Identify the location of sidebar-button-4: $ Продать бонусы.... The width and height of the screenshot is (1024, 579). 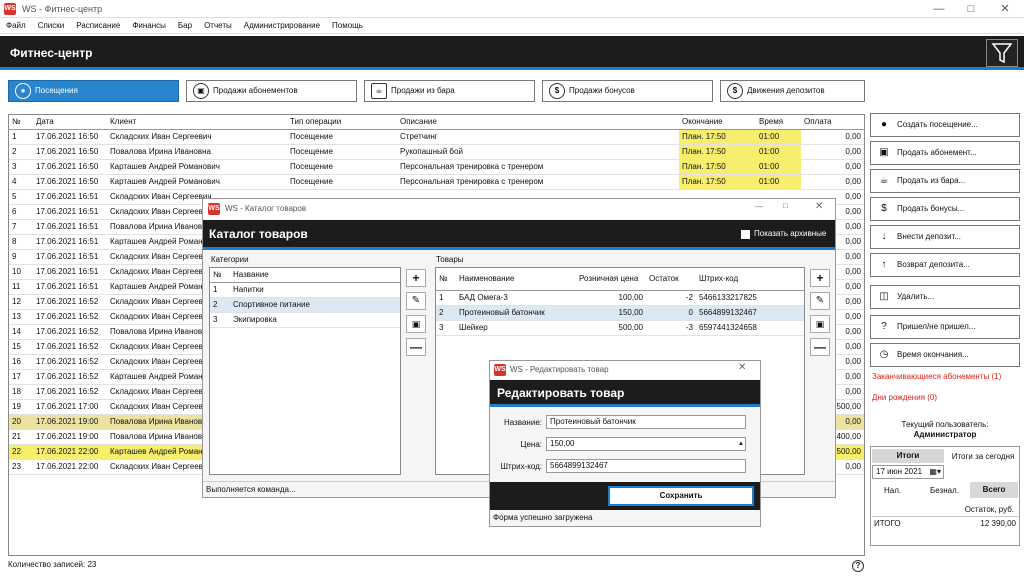
(945, 209).